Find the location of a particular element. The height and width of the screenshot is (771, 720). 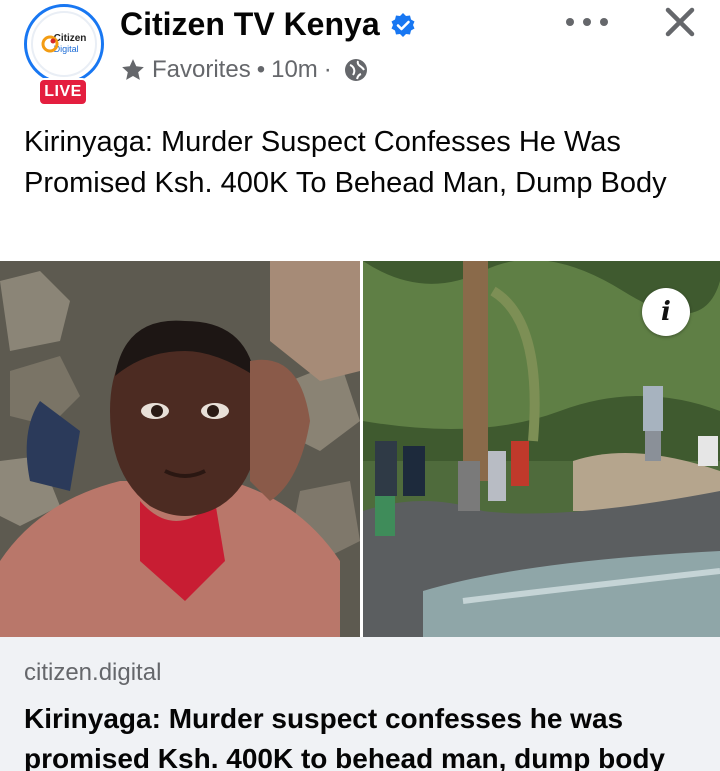

info-icon: i is located at coordinates (666, 312).